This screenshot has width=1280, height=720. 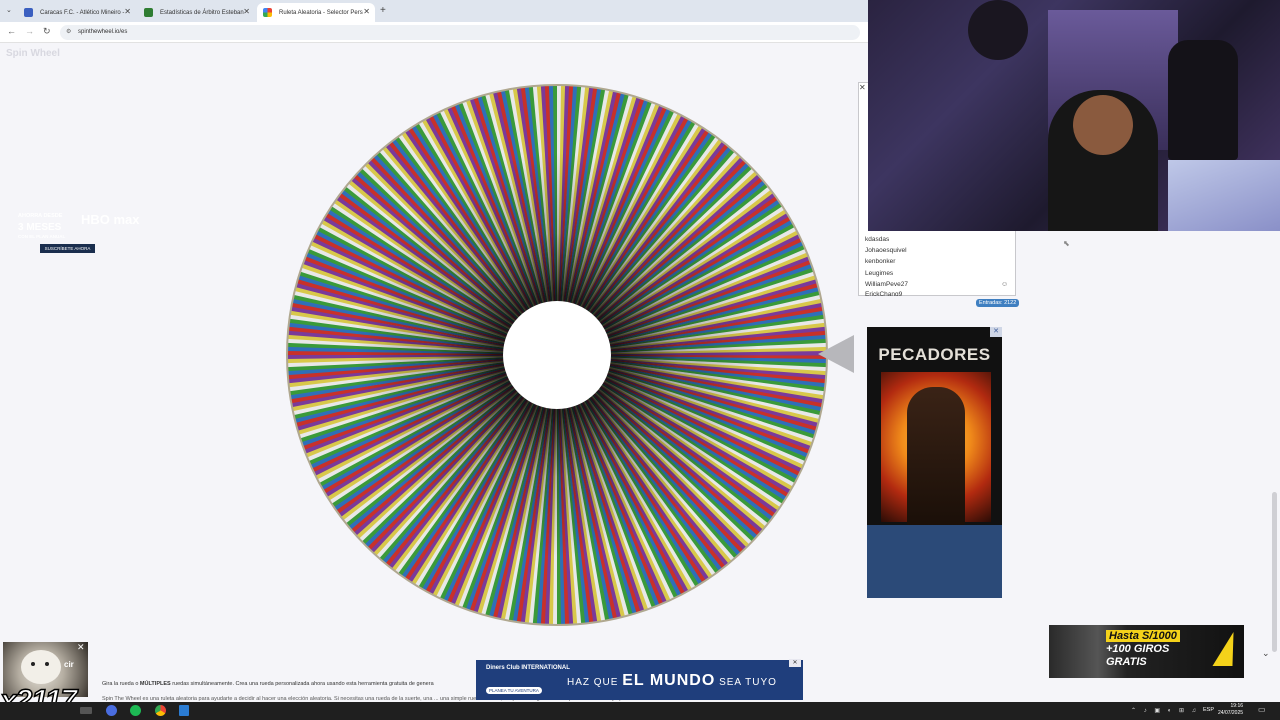 I want to click on notifications-icon: ▭, so click(x=1262, y=709).